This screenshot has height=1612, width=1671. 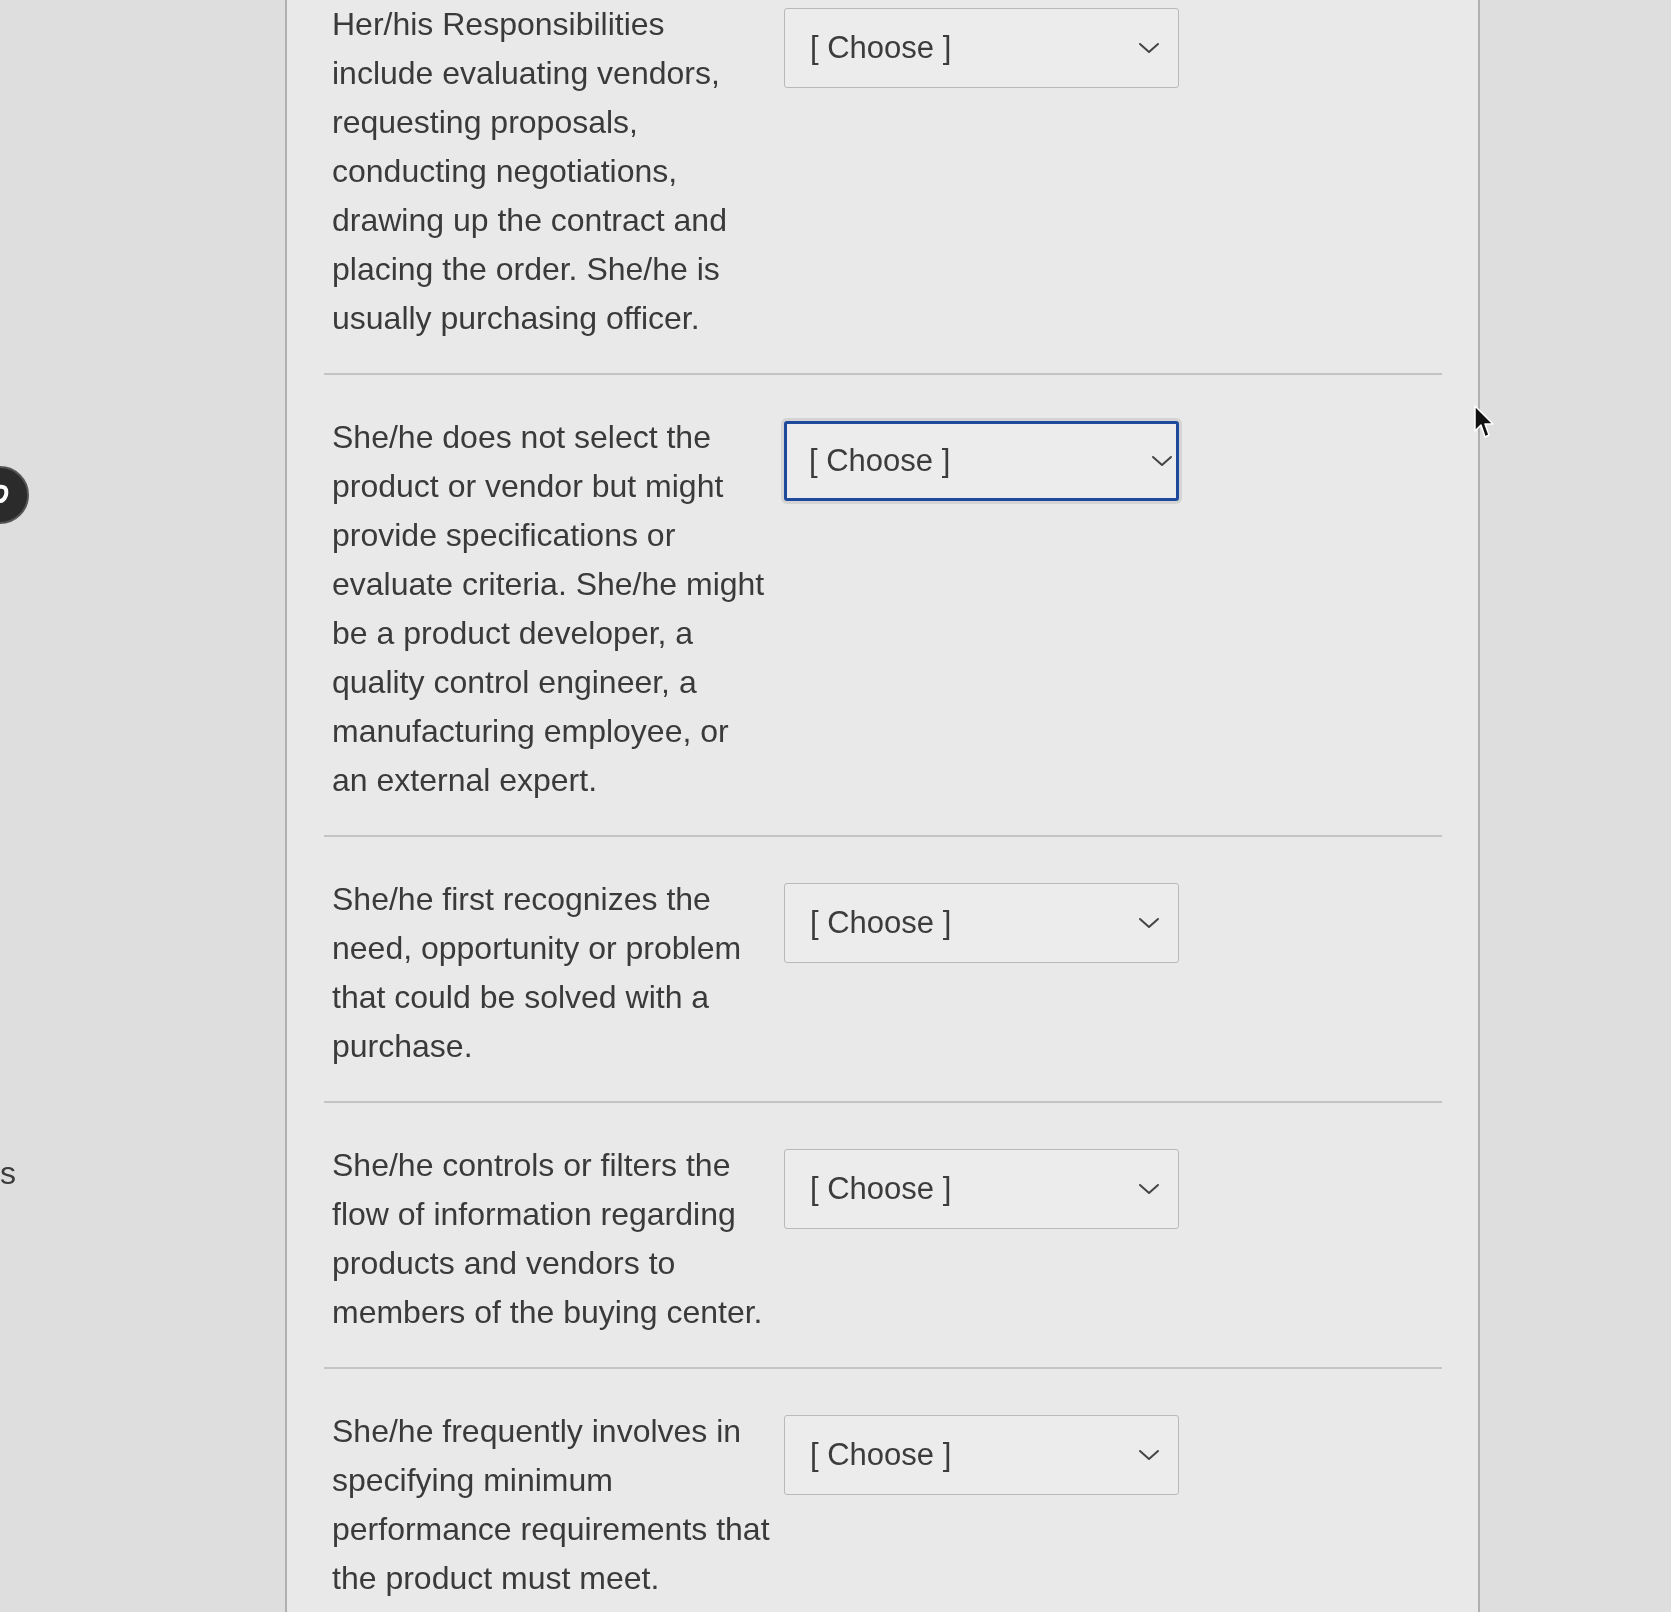 I want to click on question-text: She/he first recognizes the need, opportunity or problem that could be solved with a purchase., so click(x=537, y=973).